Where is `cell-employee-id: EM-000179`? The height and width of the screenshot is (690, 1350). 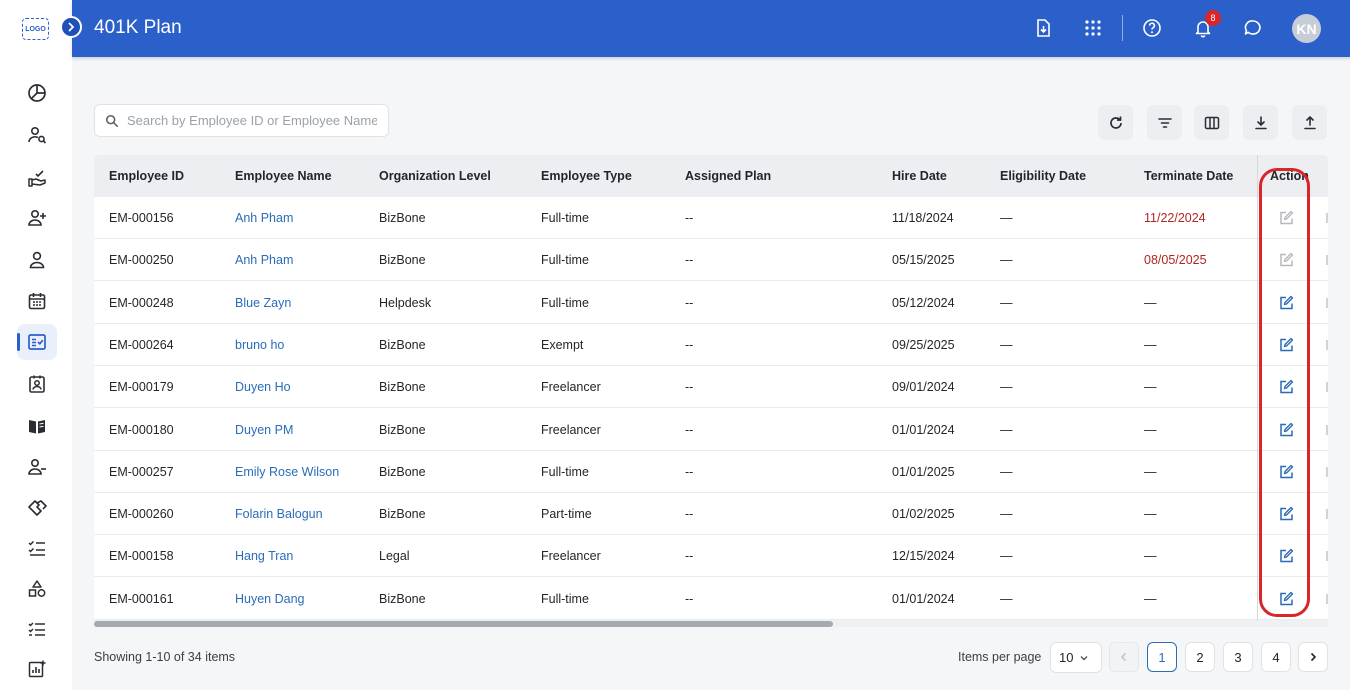
cell-employee-id: EM-000179 is located at coordinates (141, 387).